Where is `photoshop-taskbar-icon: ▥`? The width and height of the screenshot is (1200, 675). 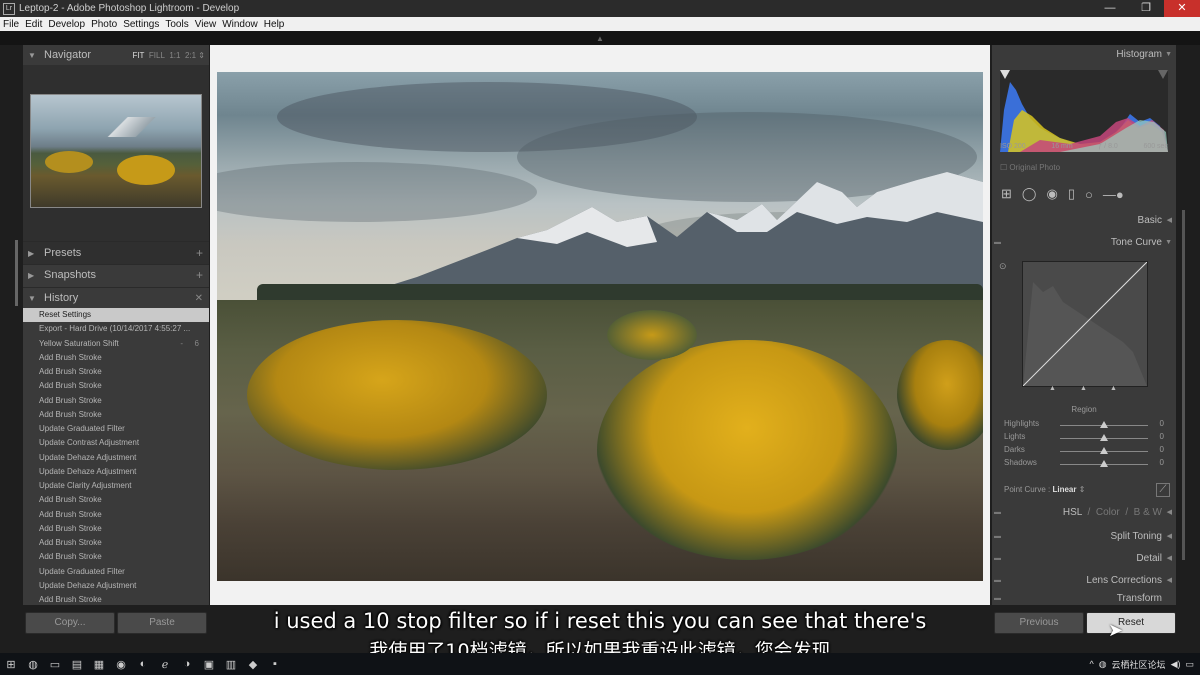
photoshop-taskbar-icon: ▥ is located at coordinates (231, 664).